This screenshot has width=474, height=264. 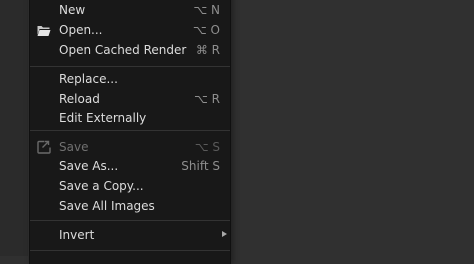 I want to click on menu-item-save: Save ⌥ S, so click(x=130, y=147).